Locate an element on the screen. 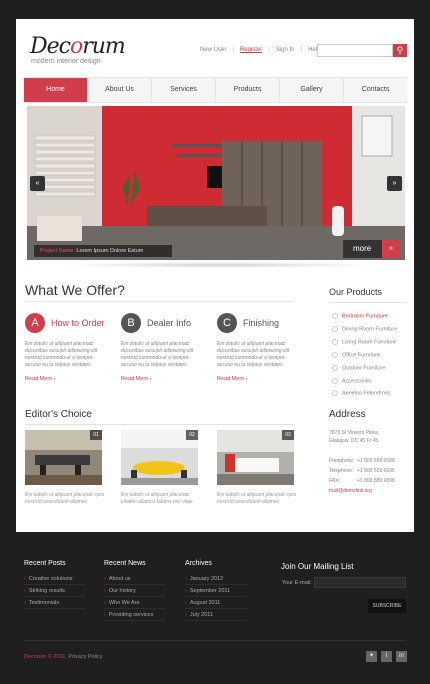 The height and width of the screenshot is (684, 430). recent-news-heading: Recent News is located at coordinates (125, 563).